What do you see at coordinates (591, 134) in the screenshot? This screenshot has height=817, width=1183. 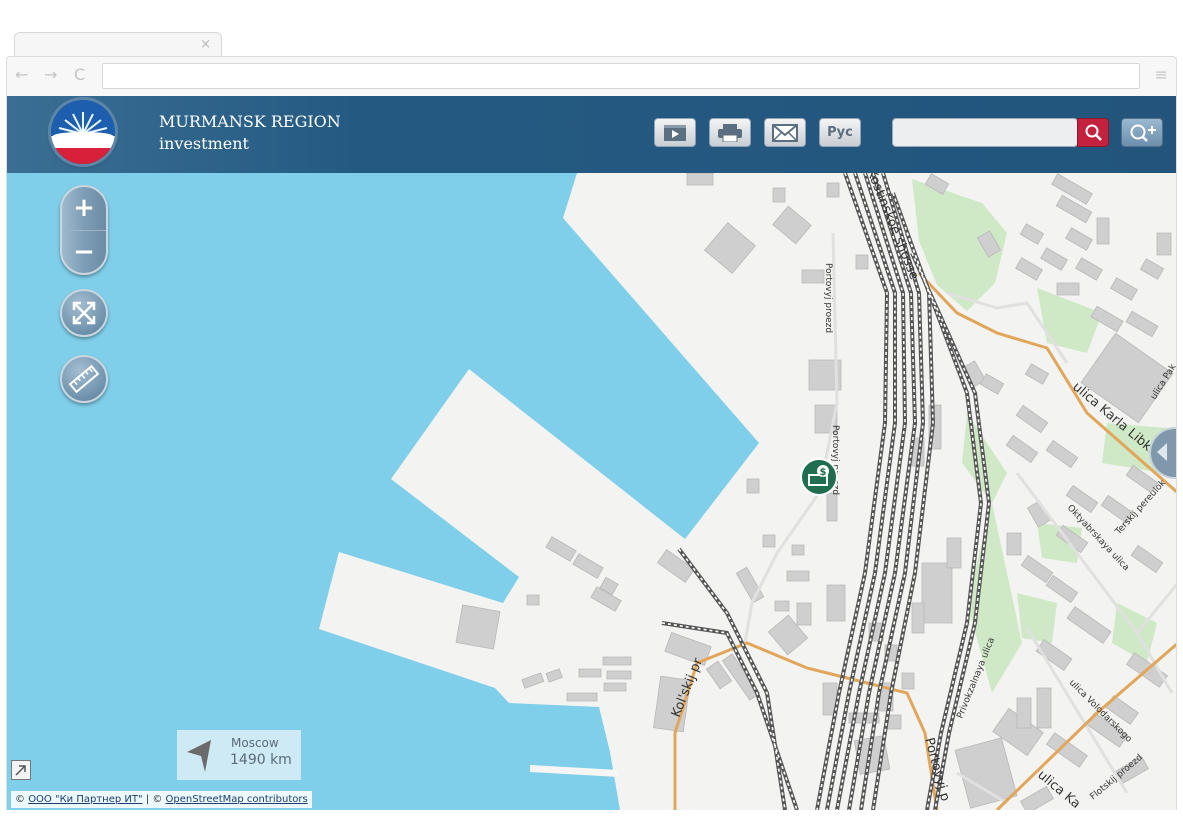 I see `app-header: MURMANSK REGION investment Рус` at bounding box center [591, 134].